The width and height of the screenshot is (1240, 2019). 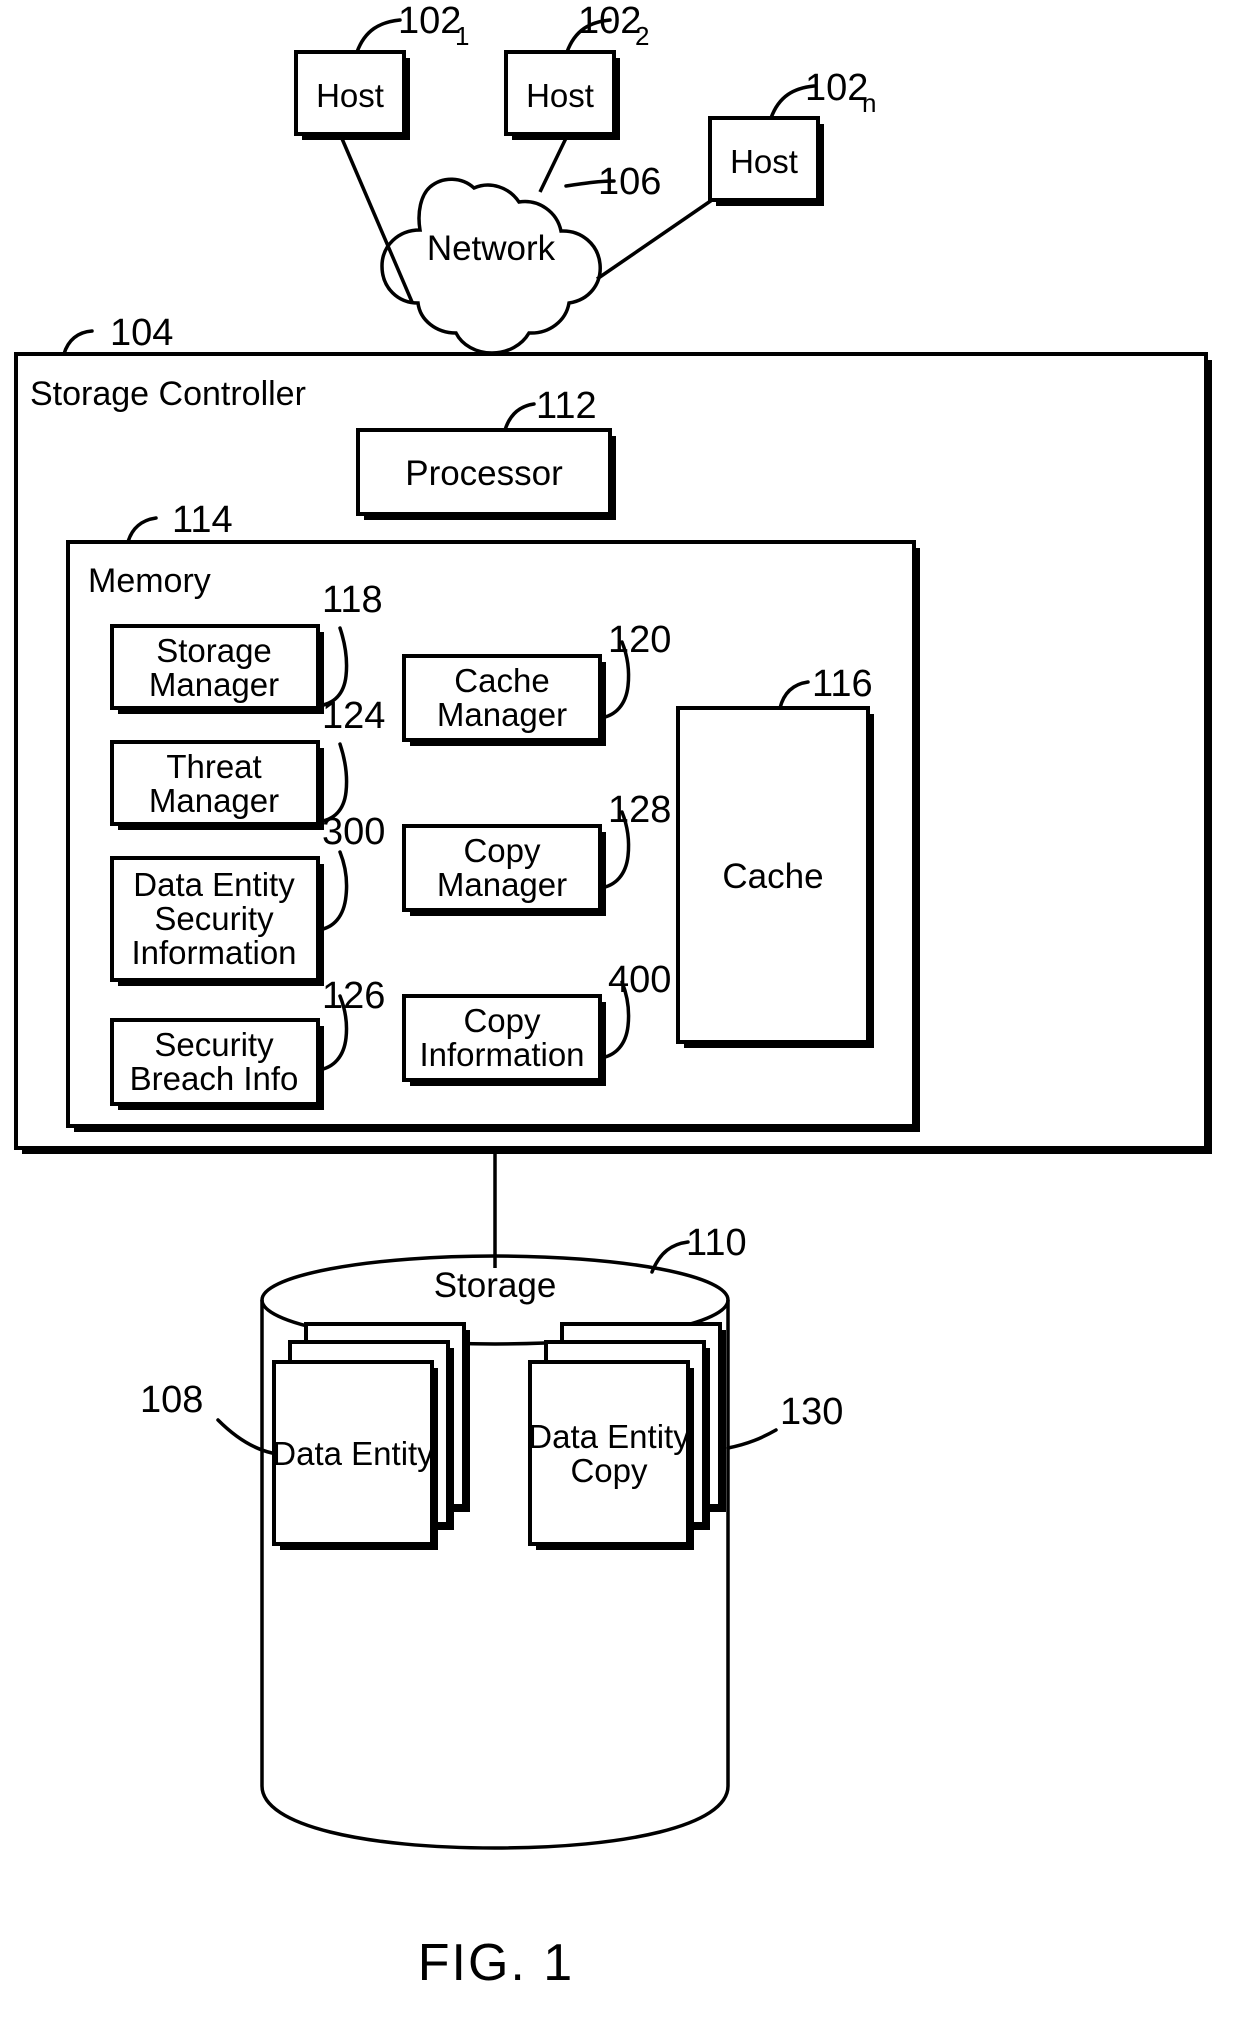 I want to click on host-n-ref-subscript: n, so click(x=869, y=103).